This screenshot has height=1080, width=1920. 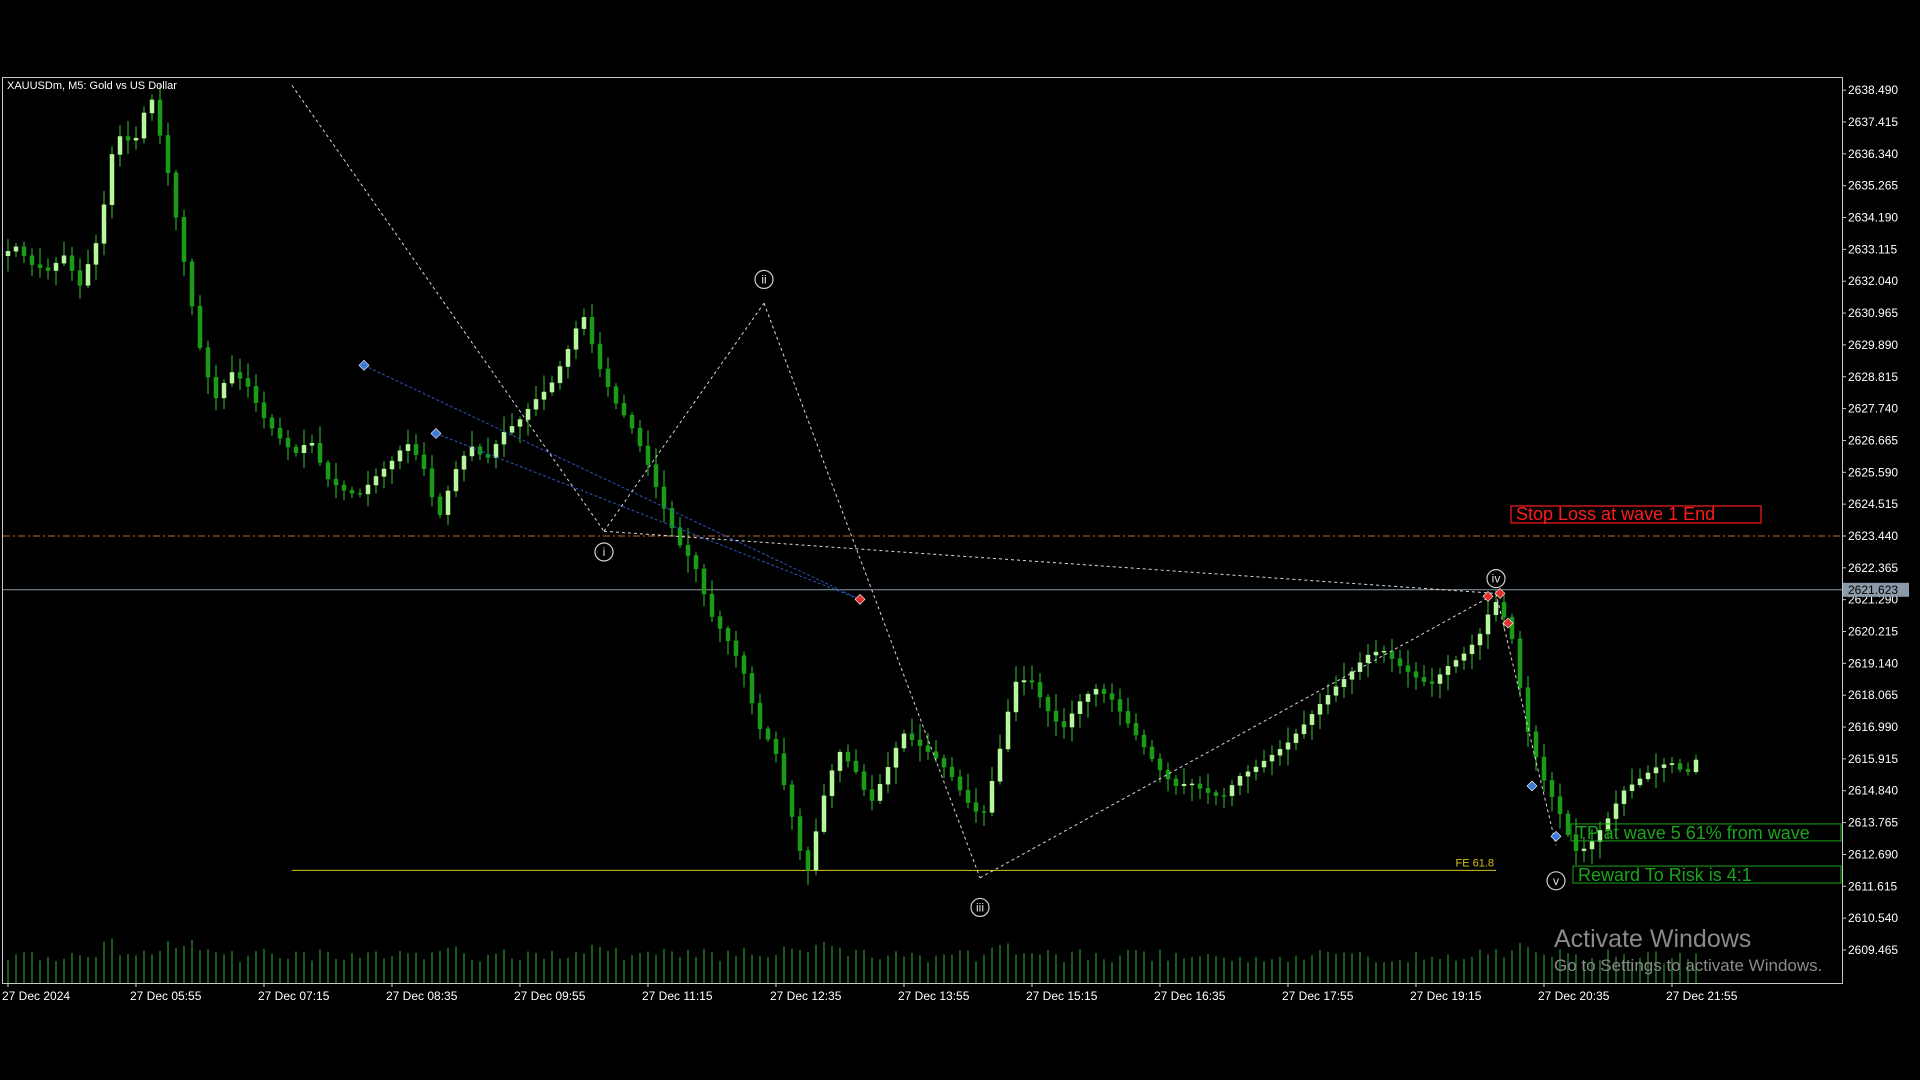 I want to click on time-tick-label: 27 Dec 11:15, so click(x=677, y=996).